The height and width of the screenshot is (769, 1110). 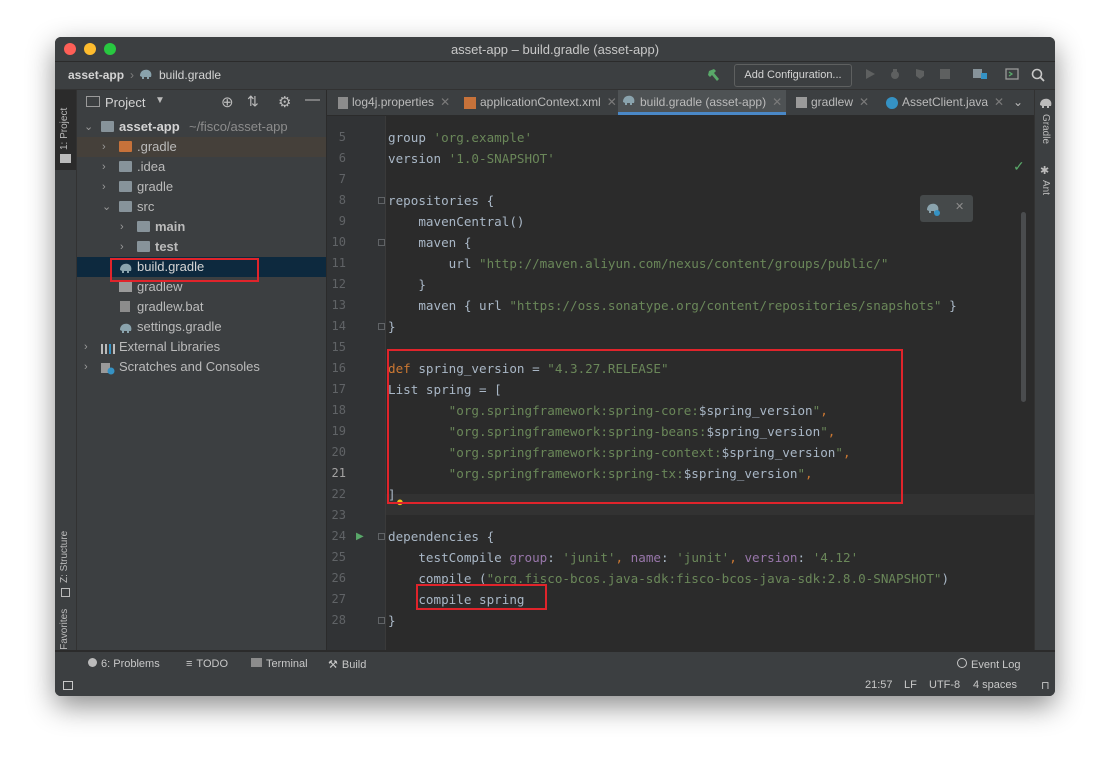 I want to click on breadcrumb-file: build.gradle, so click(x=190, y=75).